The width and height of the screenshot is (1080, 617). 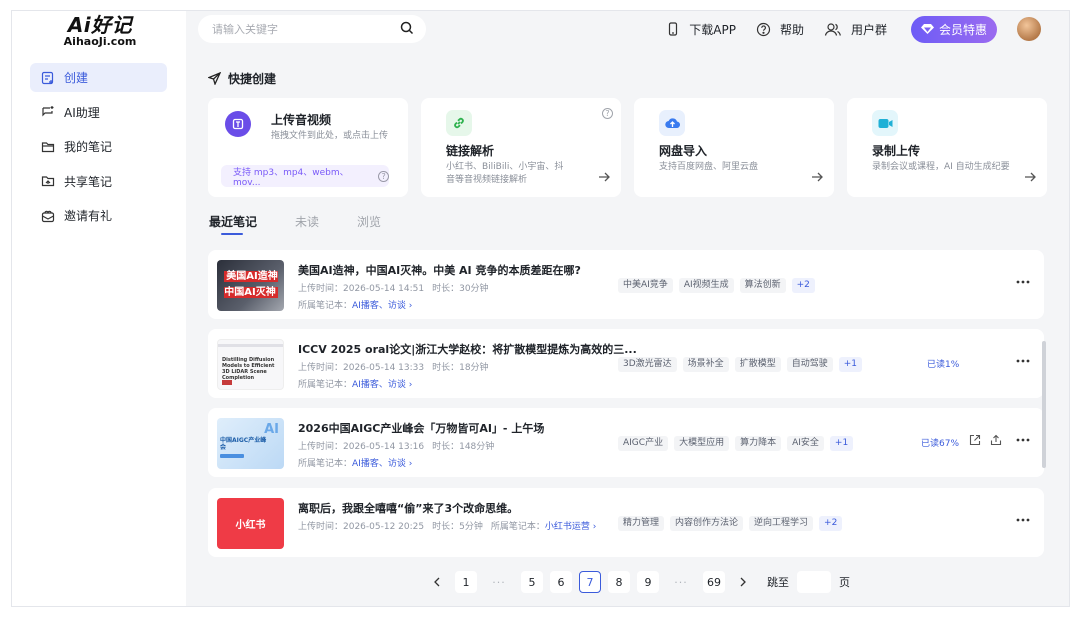 What do you see at coordinates (734, 147) in the screenshot?
I see `cloud-import-card: 网盘导入 支持百度网盘、阿里云盘` at bounding box center [734, 147].